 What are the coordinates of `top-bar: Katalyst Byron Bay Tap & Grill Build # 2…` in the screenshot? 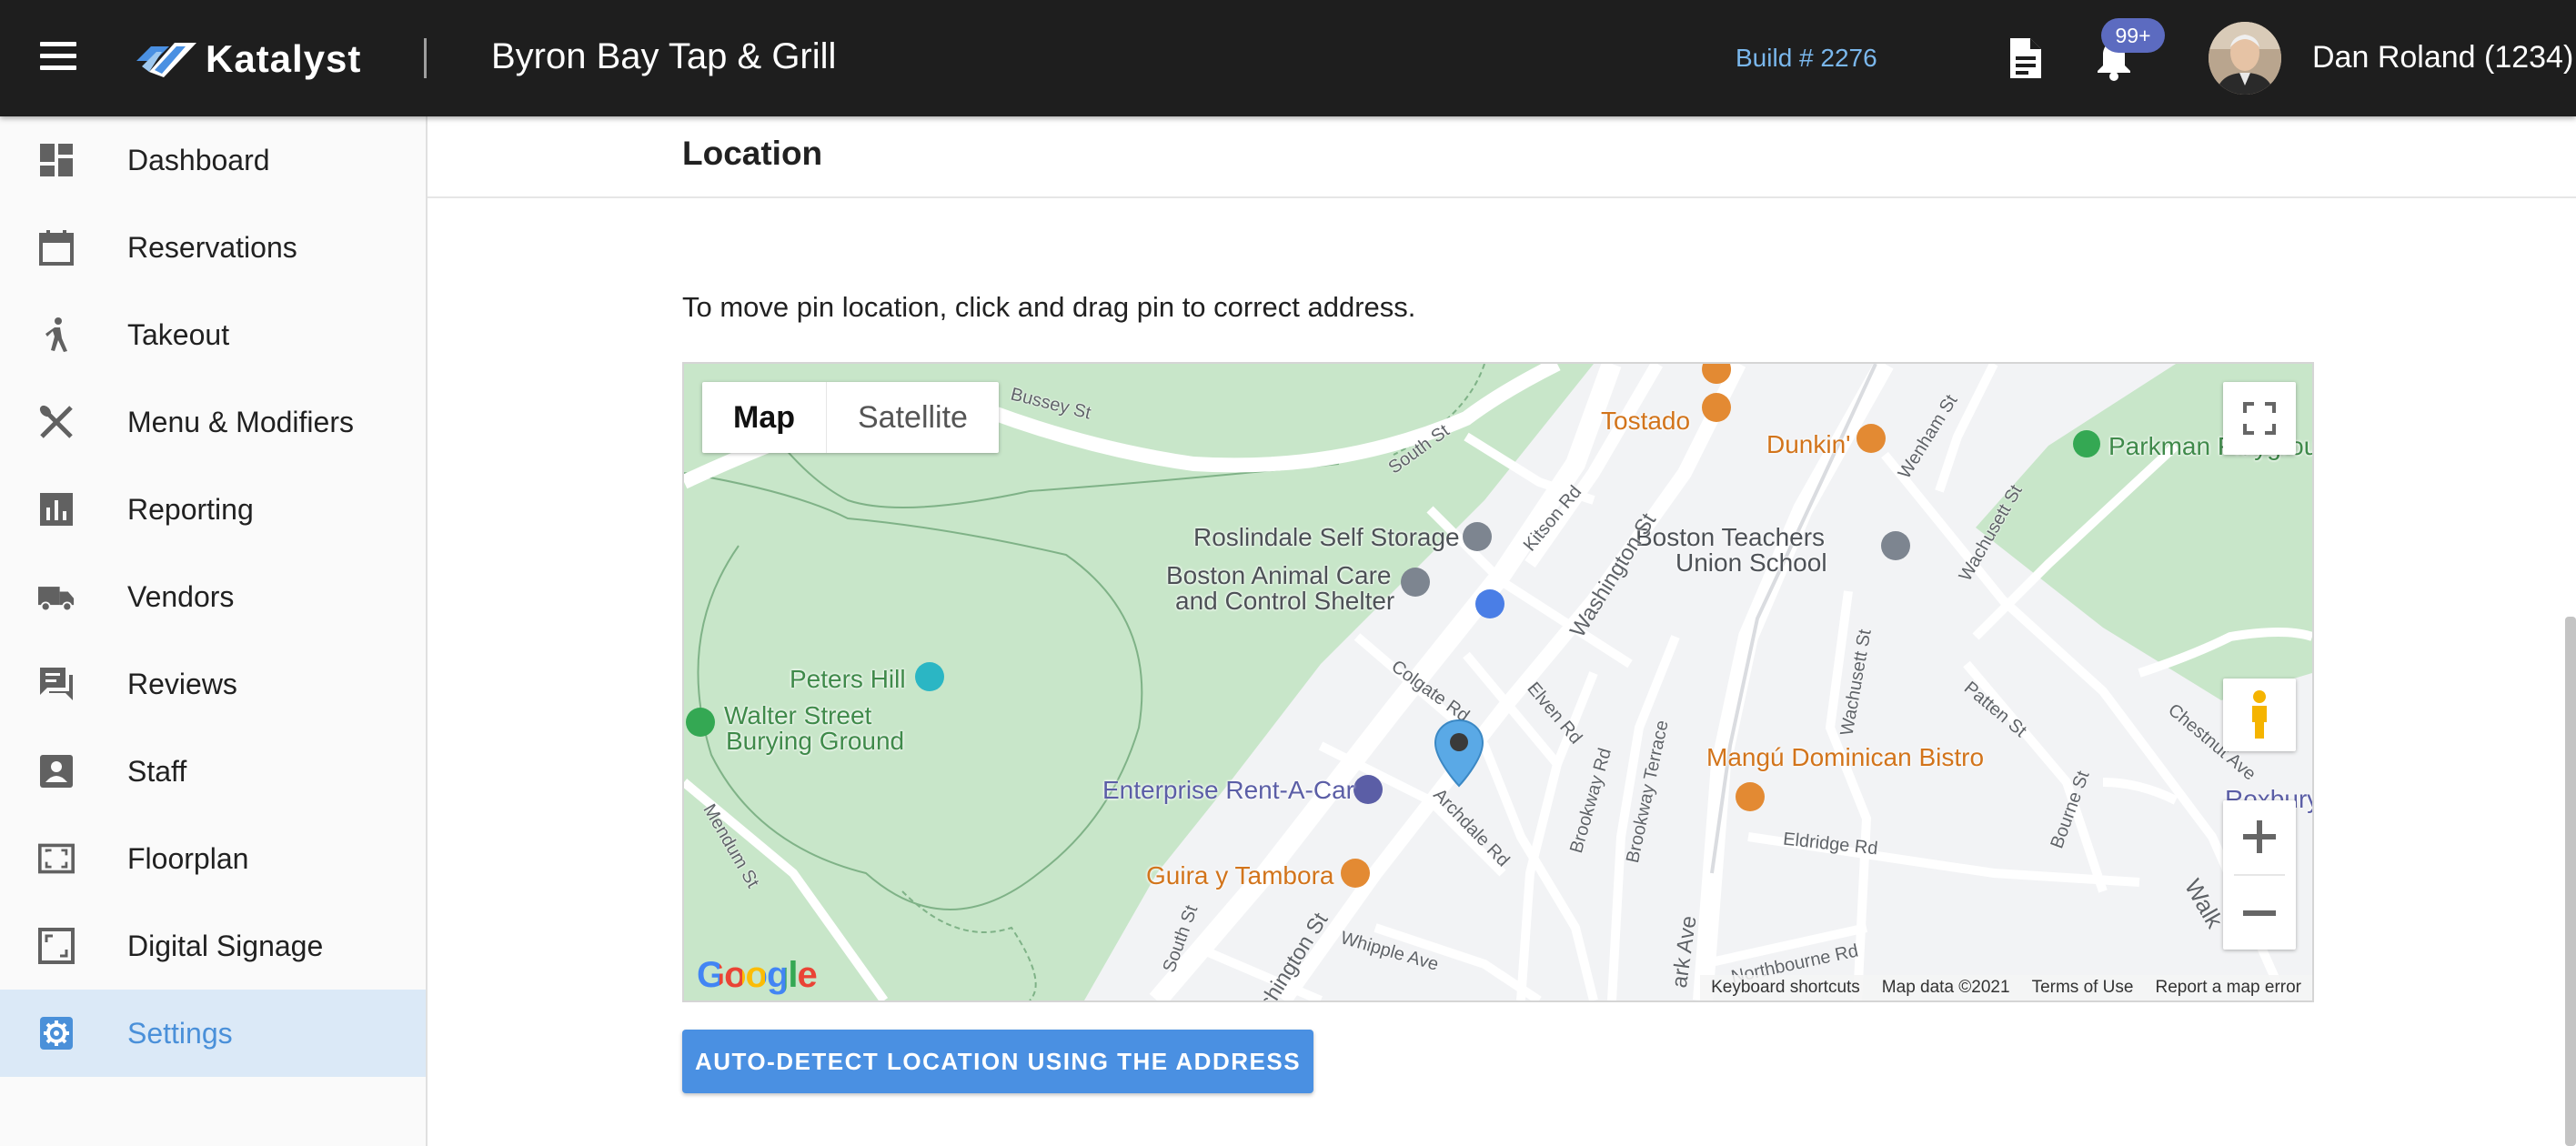 It's located at (1288, 58).